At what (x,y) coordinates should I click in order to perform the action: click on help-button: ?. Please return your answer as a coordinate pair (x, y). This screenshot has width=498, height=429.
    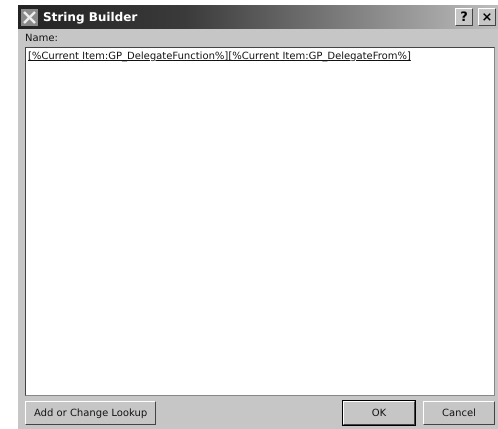
    Looking at the image, I should click on (464, 17).